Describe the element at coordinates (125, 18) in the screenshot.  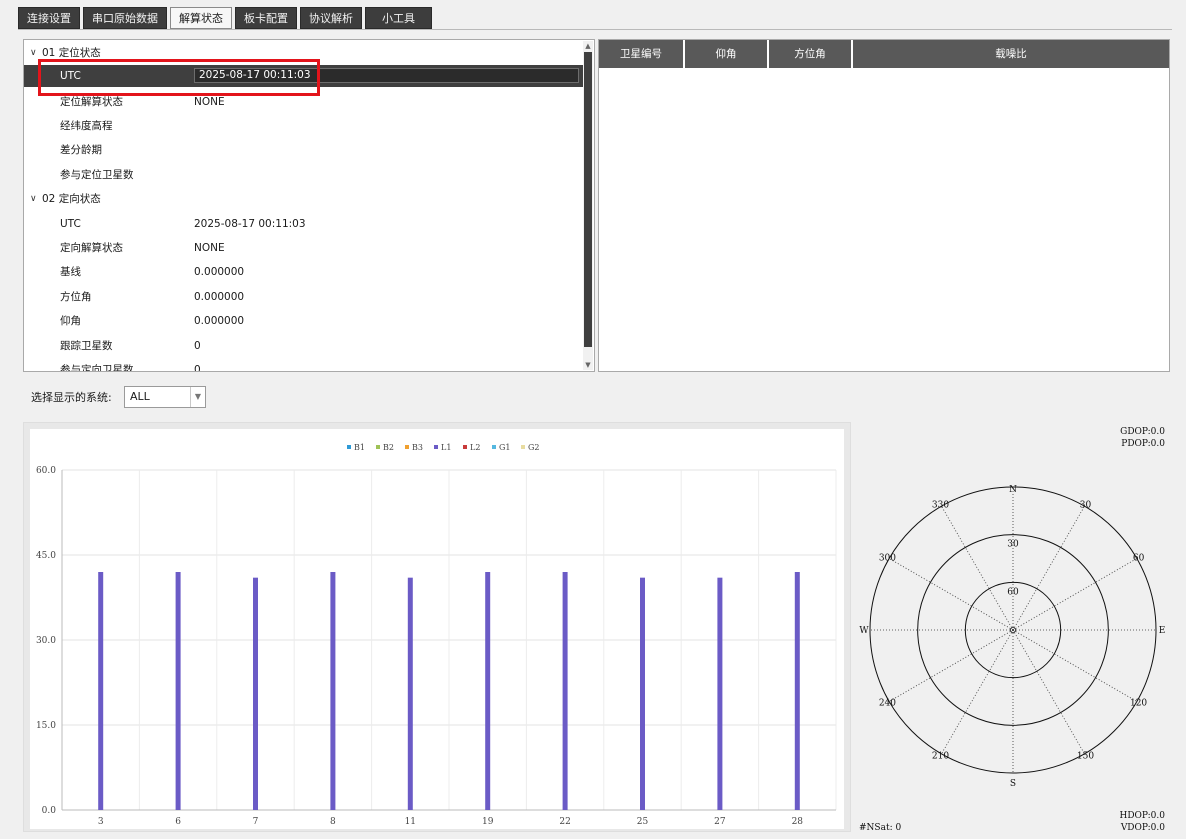
I see `tab-serial-raw-data: 串口原始数据` at that location.